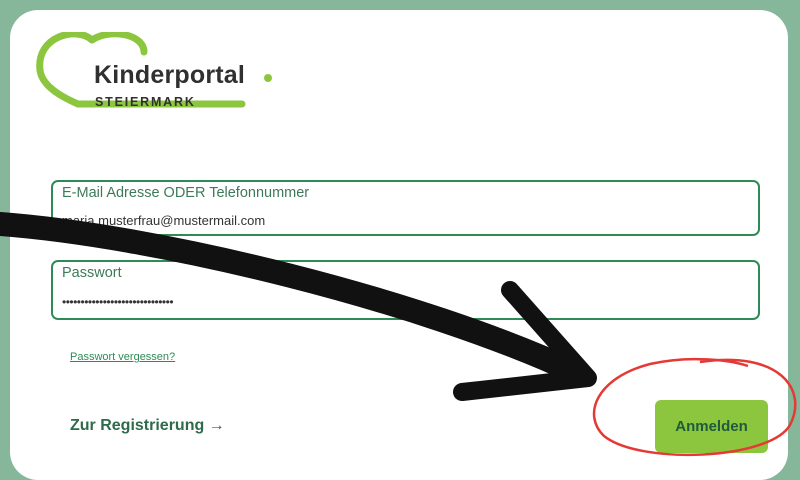 This screenshot has height=480, width=800. What do you see at coordinates (147, 426) in the screenshot?
I see `register-link: Zur Registrierung →` at bounding box center [147, 426].